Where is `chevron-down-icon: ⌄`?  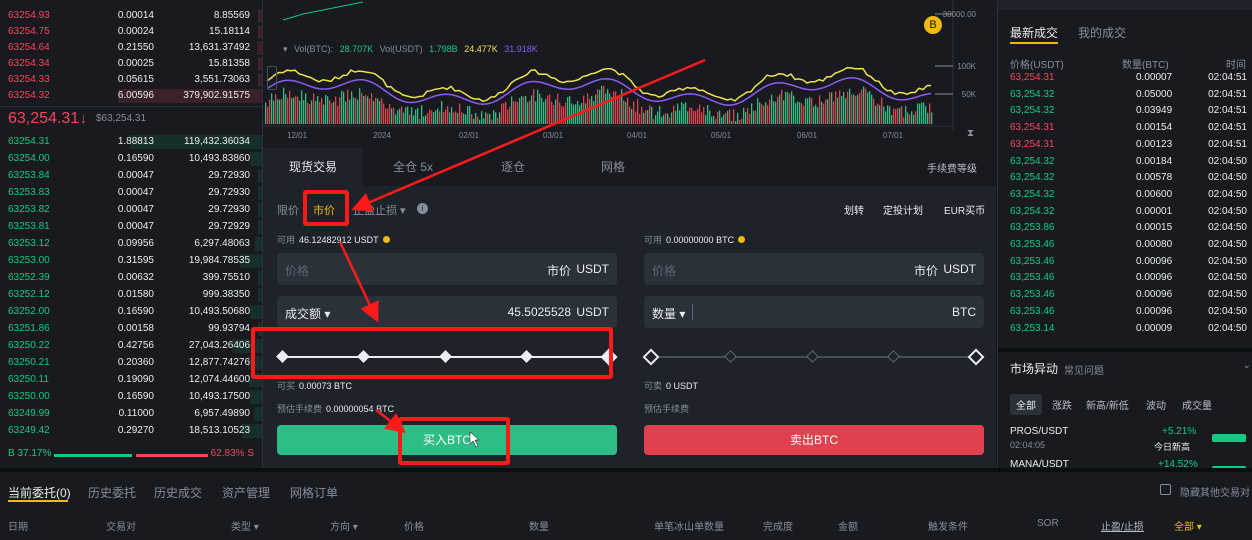
chevron-down-icon: ⌄ is located at coordinates (1247, 365).